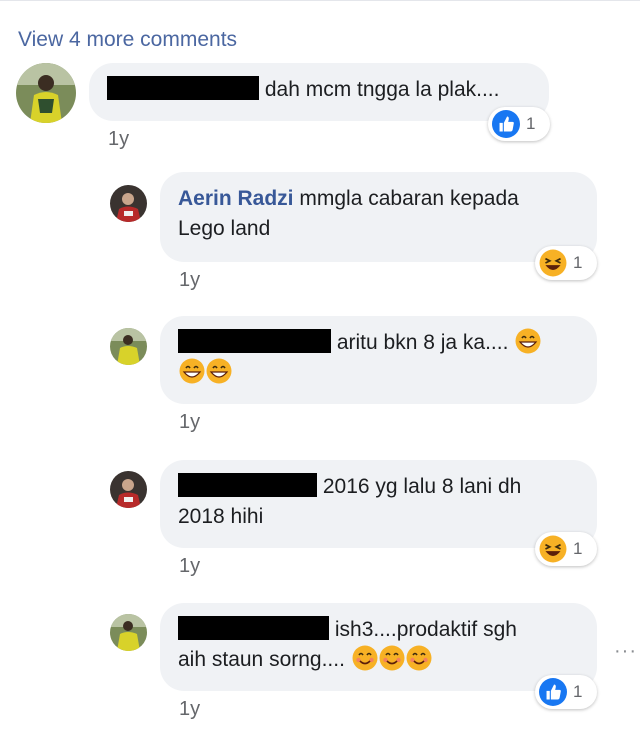  What do you see at coordinates (425, 629) in the screenshot?
I see `comment-text: ish3....prodaktif sgh` at bounding box center [425, 629].